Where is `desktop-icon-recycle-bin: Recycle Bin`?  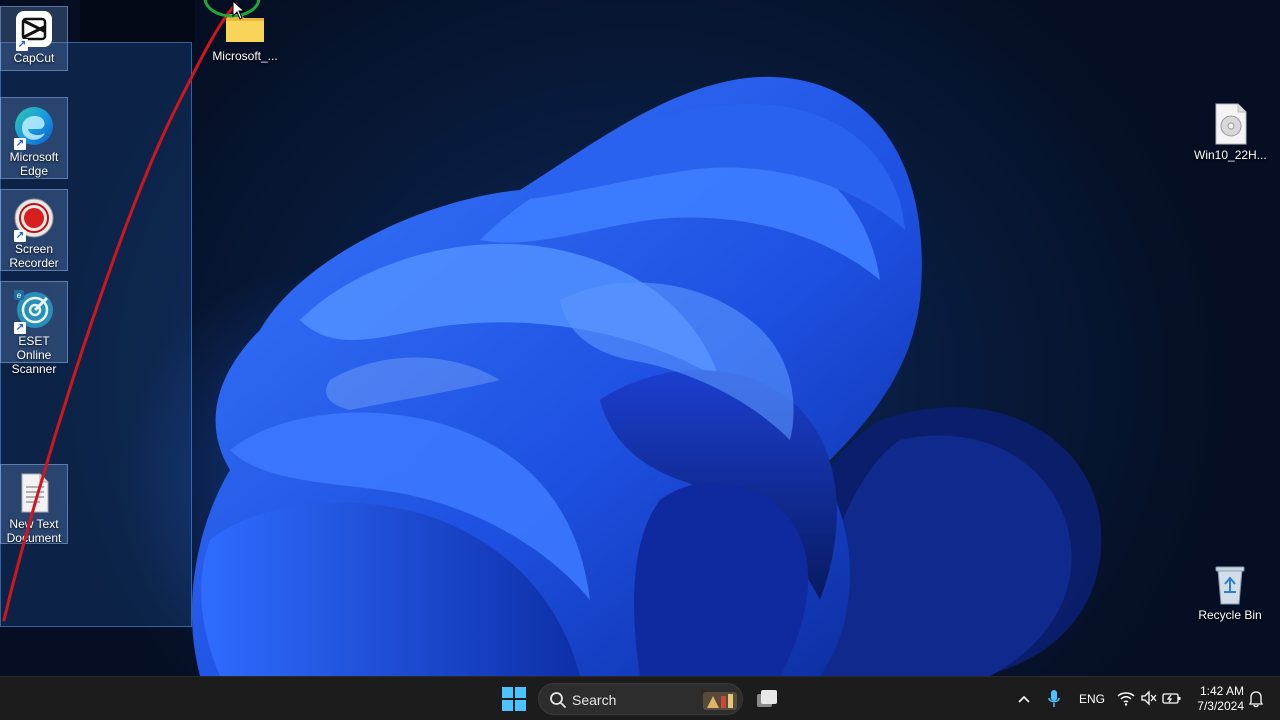
desktop-icon-recycle-bin: Recycle Bin is located at coordinates (1230, 589).